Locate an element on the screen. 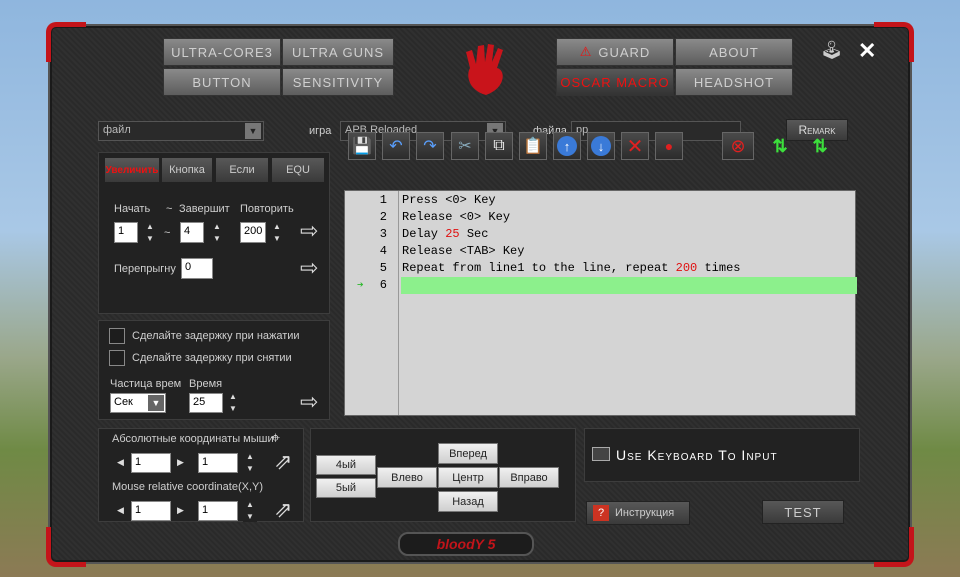 This screenshot has width=960, height=577. mouse-right-button: Вправо is located at coordinates (529, 477).